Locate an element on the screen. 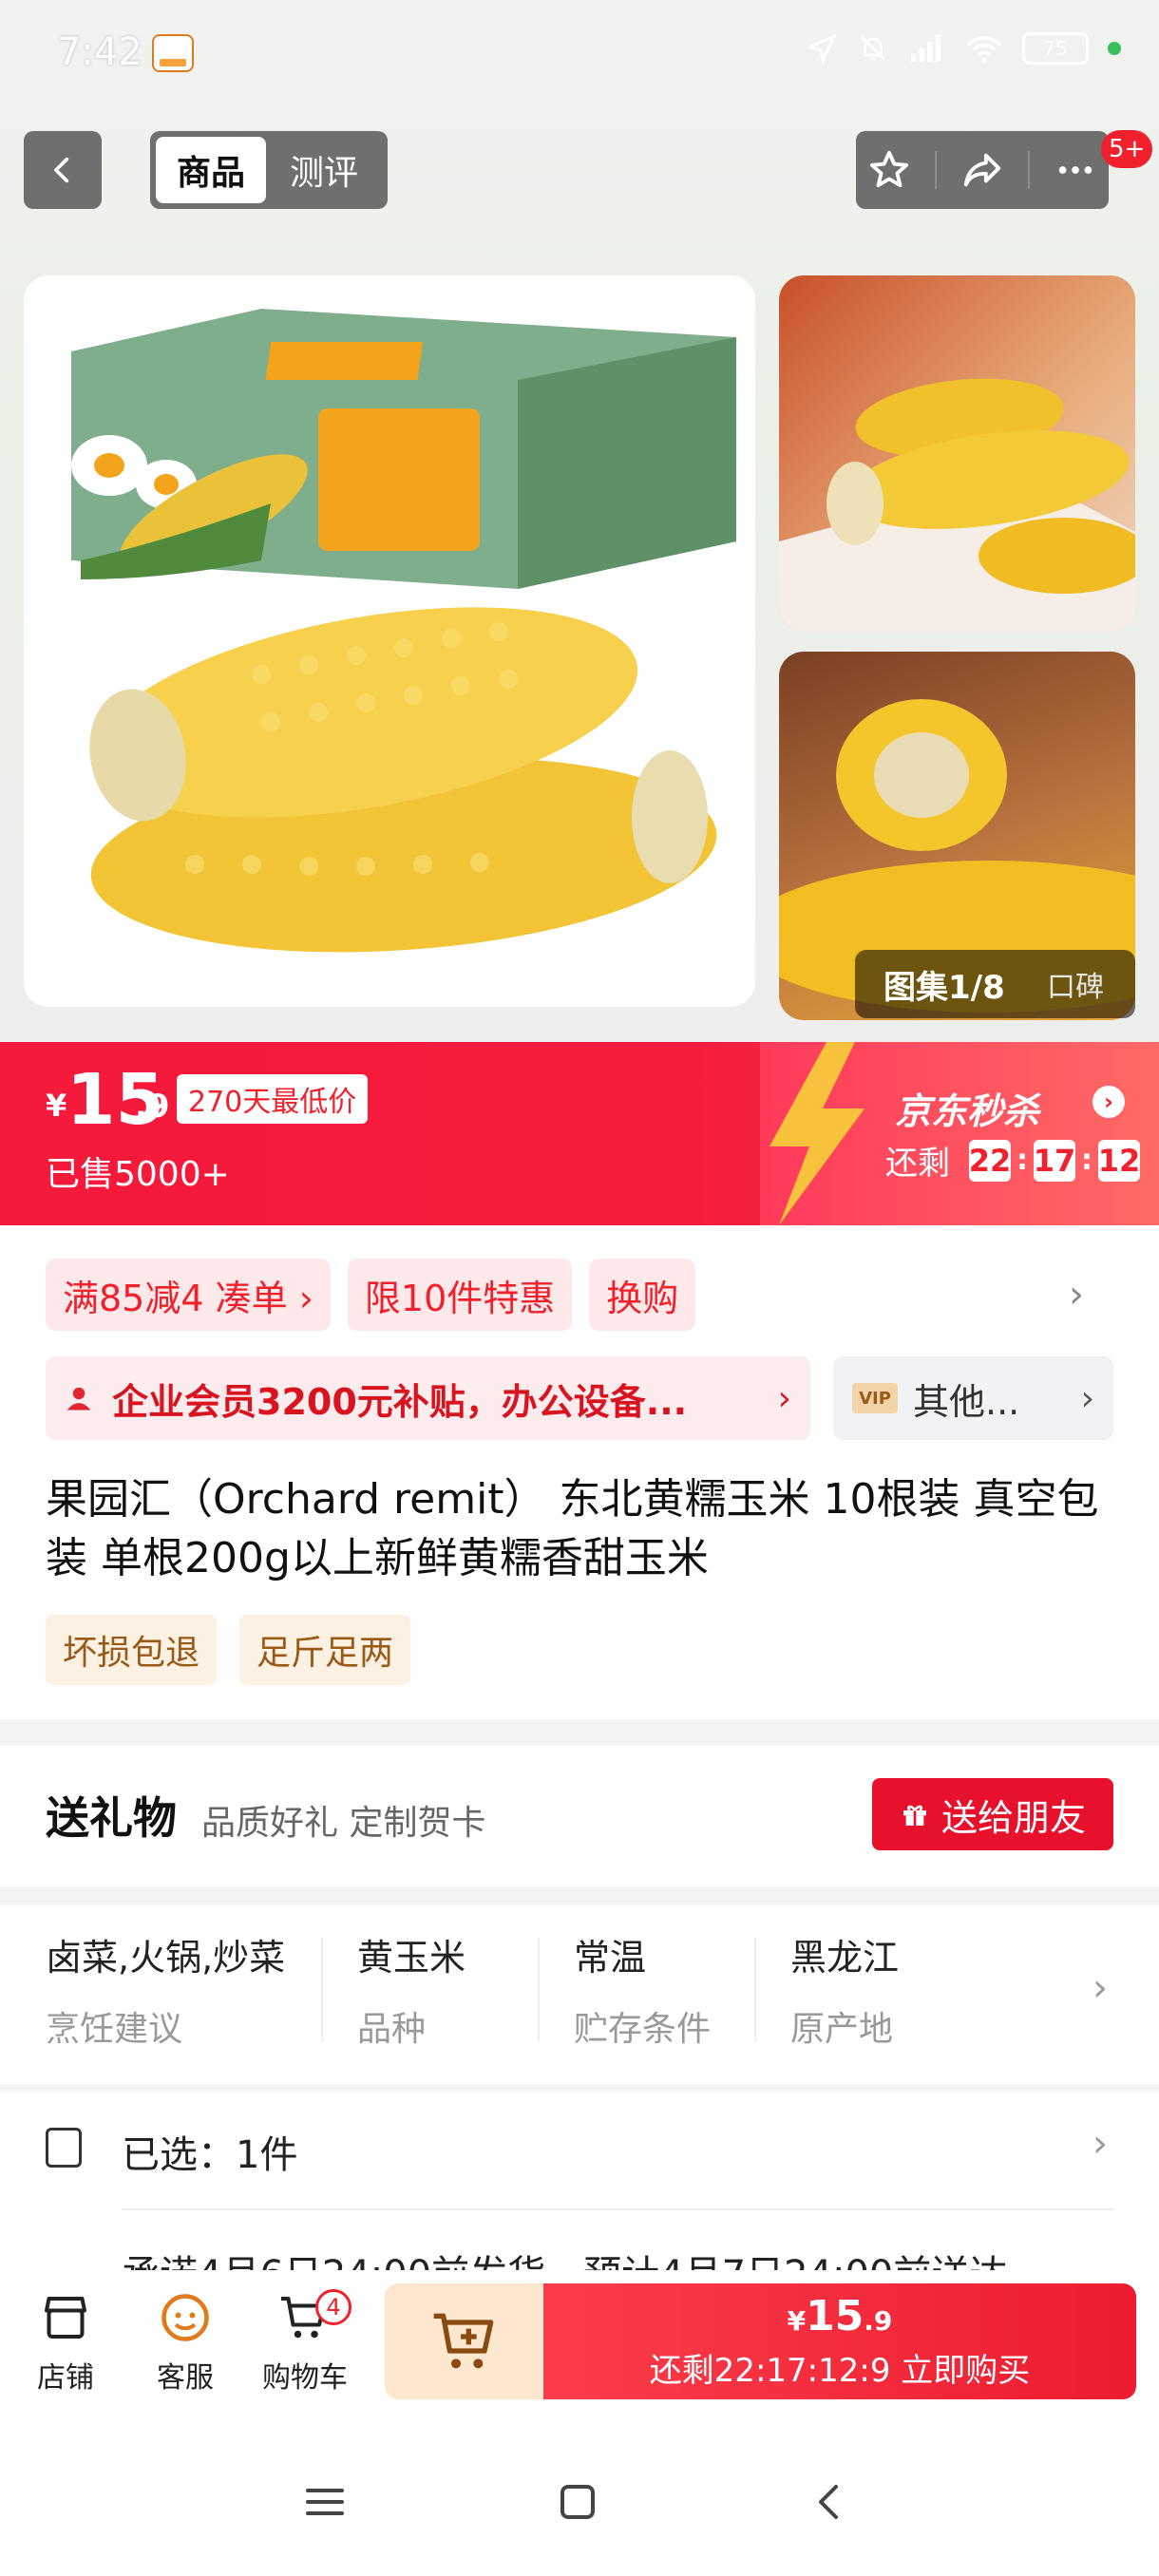  add-to-cart-icon is located at coordinates (463, 2341).